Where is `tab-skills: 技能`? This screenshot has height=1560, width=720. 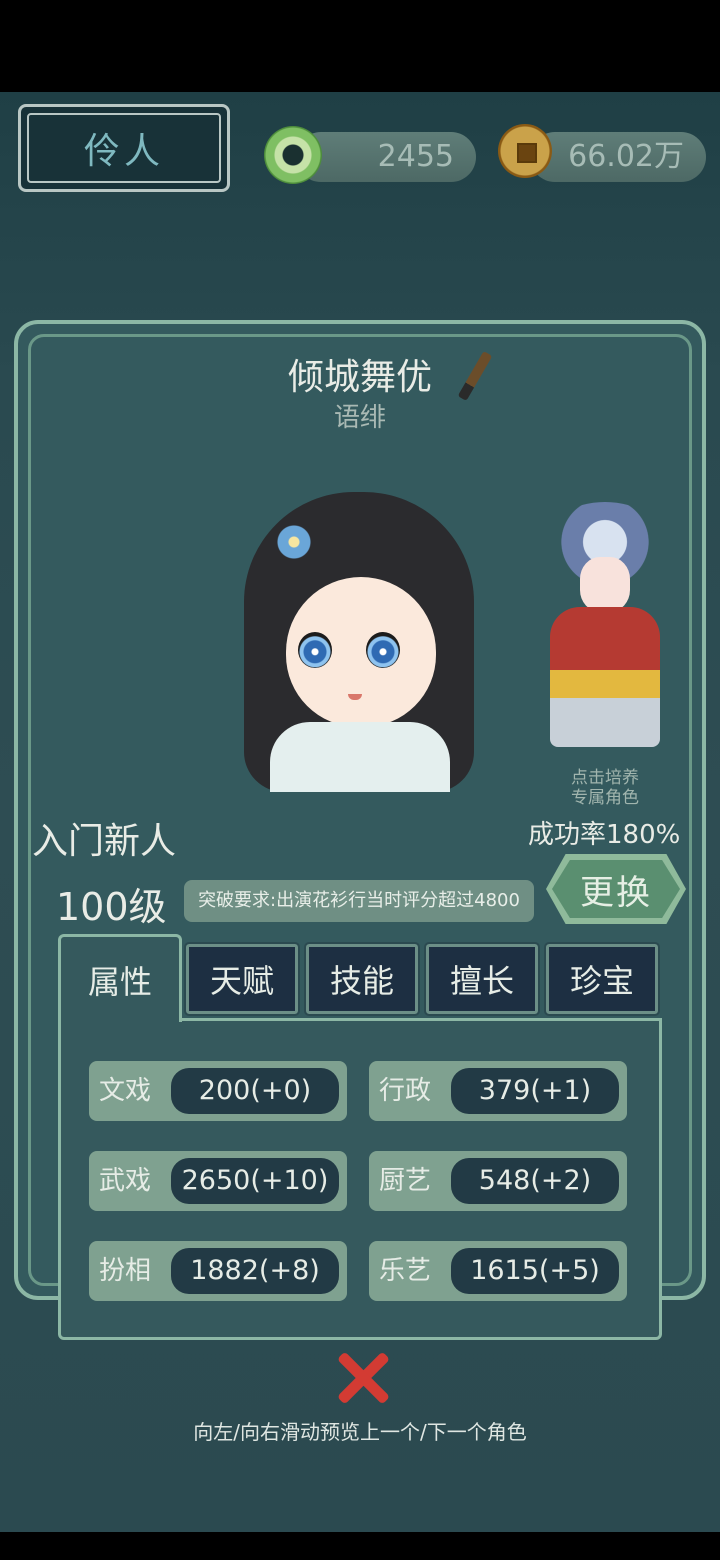 tab-skills: 技能 is located at coordinates (362, 979).